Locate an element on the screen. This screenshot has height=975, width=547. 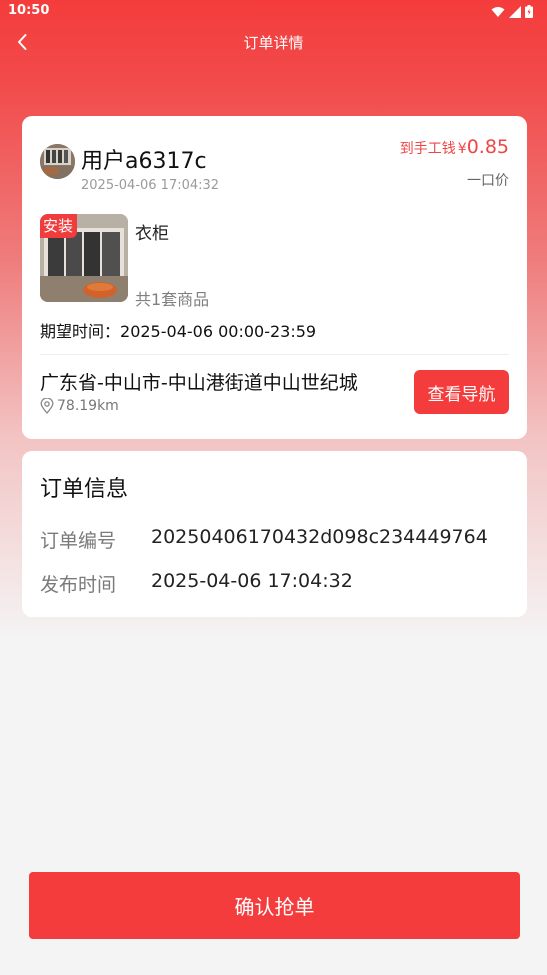
publish-time-value: 2025-04-06 17:04:32 is located at coordinates (252, 581).